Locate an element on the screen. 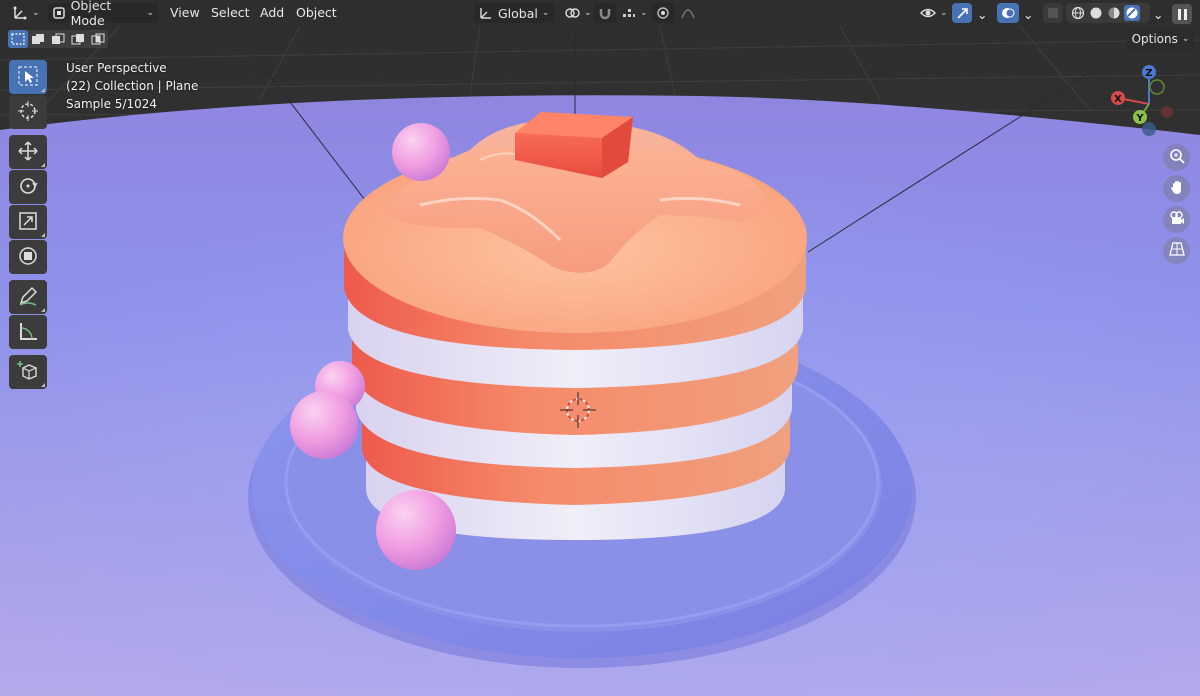 The image size is (1200, 696). gizmo-toggle is located at coordinates (962, 13).